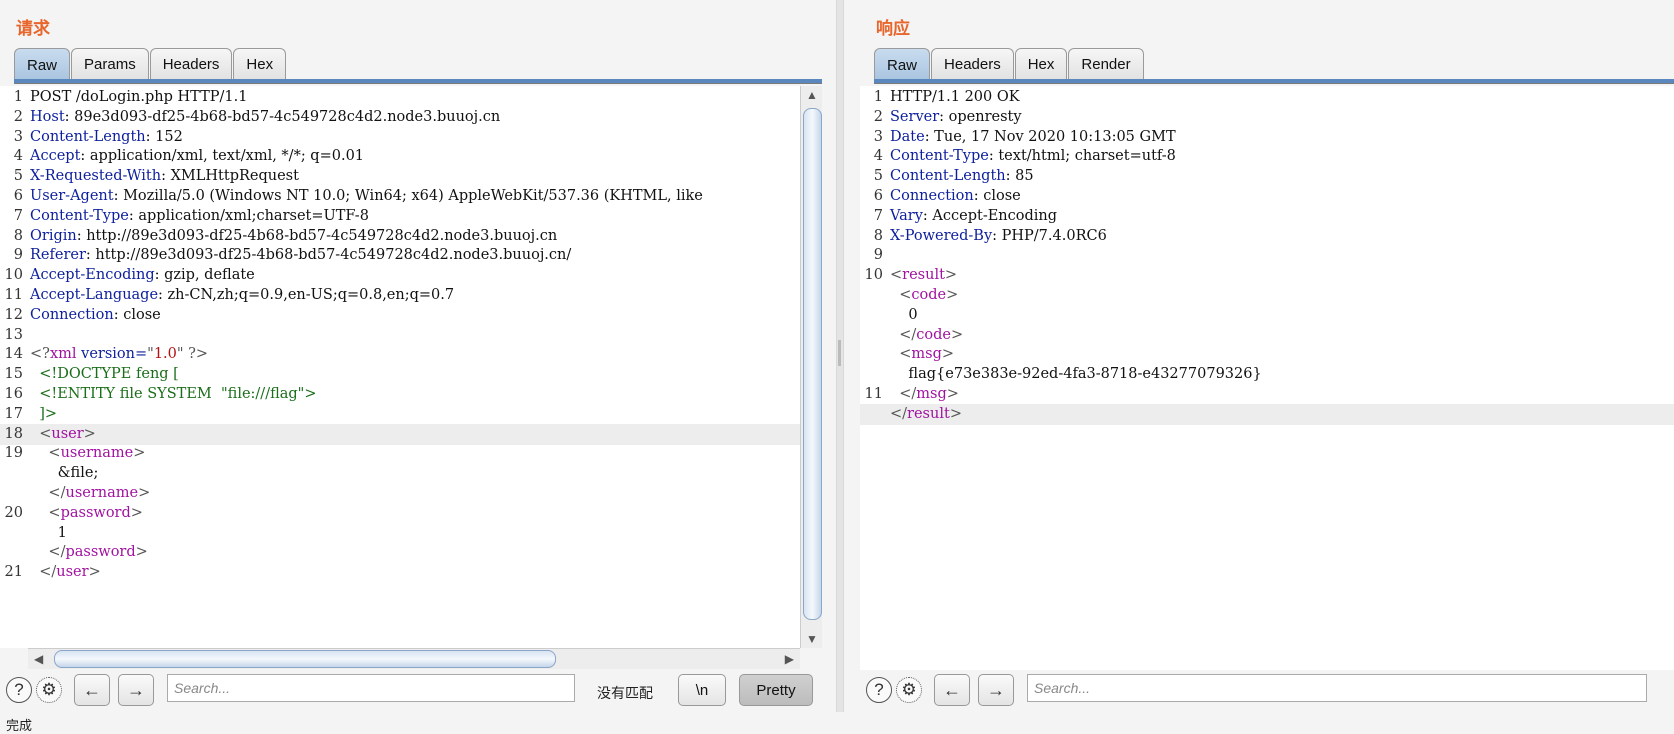 This screenshot has width=1674, height=734. Describe the element at coordinates (923, 275) in the screenshot. I see `code-token: result` at that location.